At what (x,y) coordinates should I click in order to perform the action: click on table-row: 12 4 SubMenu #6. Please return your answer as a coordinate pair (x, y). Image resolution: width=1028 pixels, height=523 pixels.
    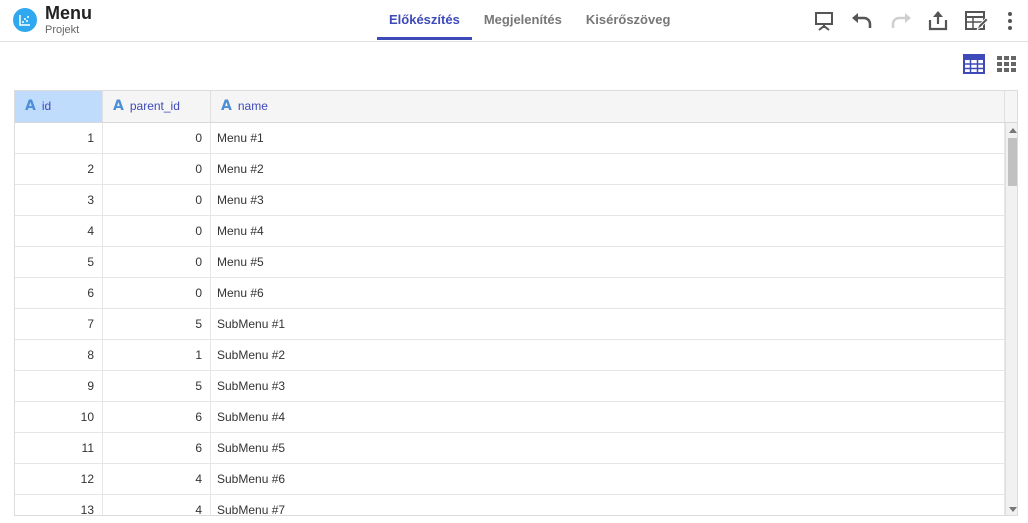
    Looking at the image, I should click on (510, 479).